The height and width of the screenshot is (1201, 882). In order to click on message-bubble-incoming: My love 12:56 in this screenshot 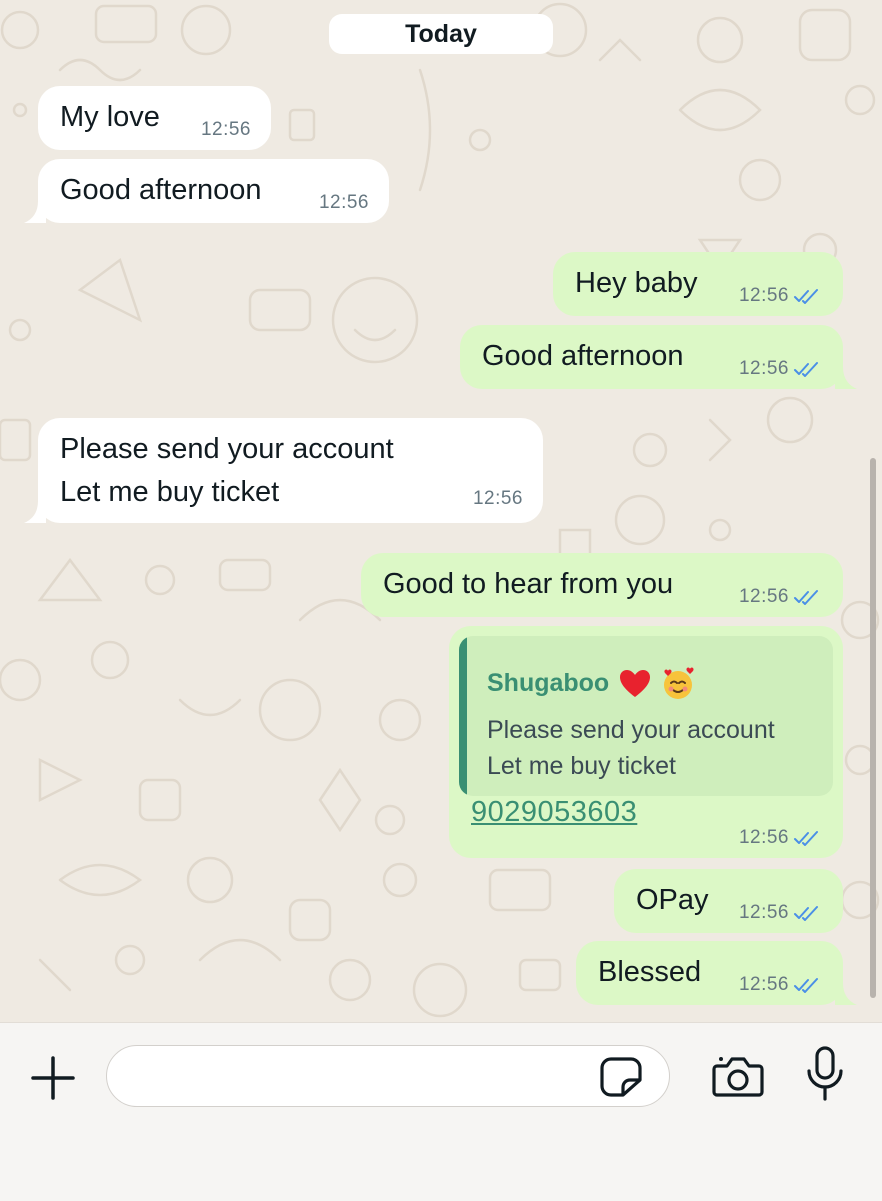, I will do `click(154, 118)`.